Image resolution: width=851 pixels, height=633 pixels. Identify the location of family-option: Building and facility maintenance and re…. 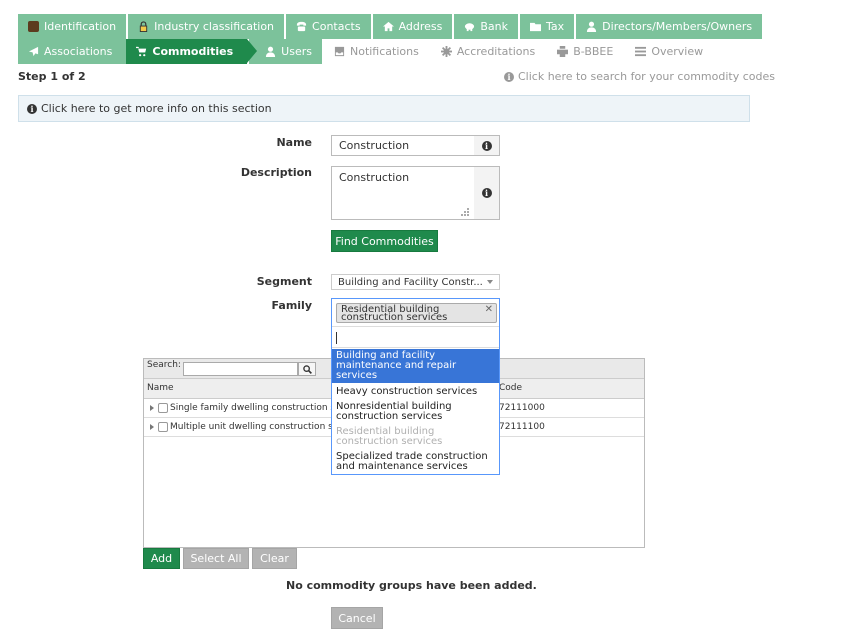
(415, 366).